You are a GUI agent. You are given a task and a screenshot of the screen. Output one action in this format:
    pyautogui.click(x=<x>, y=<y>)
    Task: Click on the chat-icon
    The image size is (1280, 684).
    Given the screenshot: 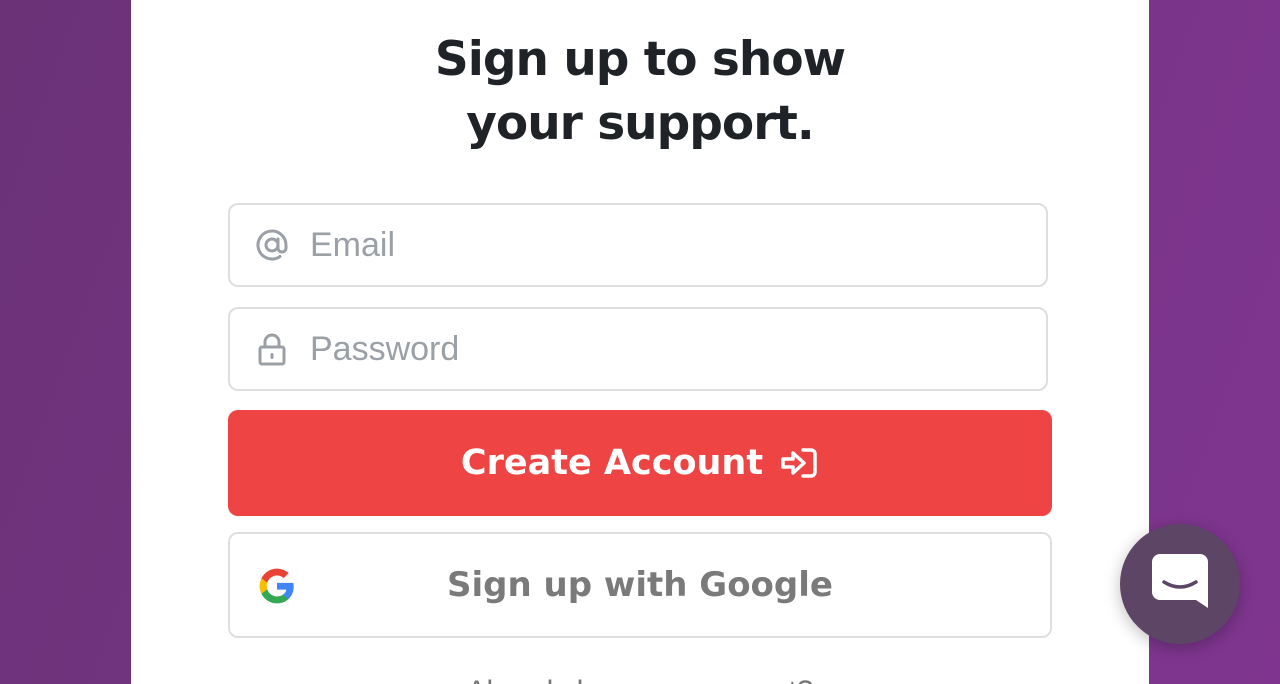 What is the action you would take?
    pyautogui.click(x=1180, y=584)
    